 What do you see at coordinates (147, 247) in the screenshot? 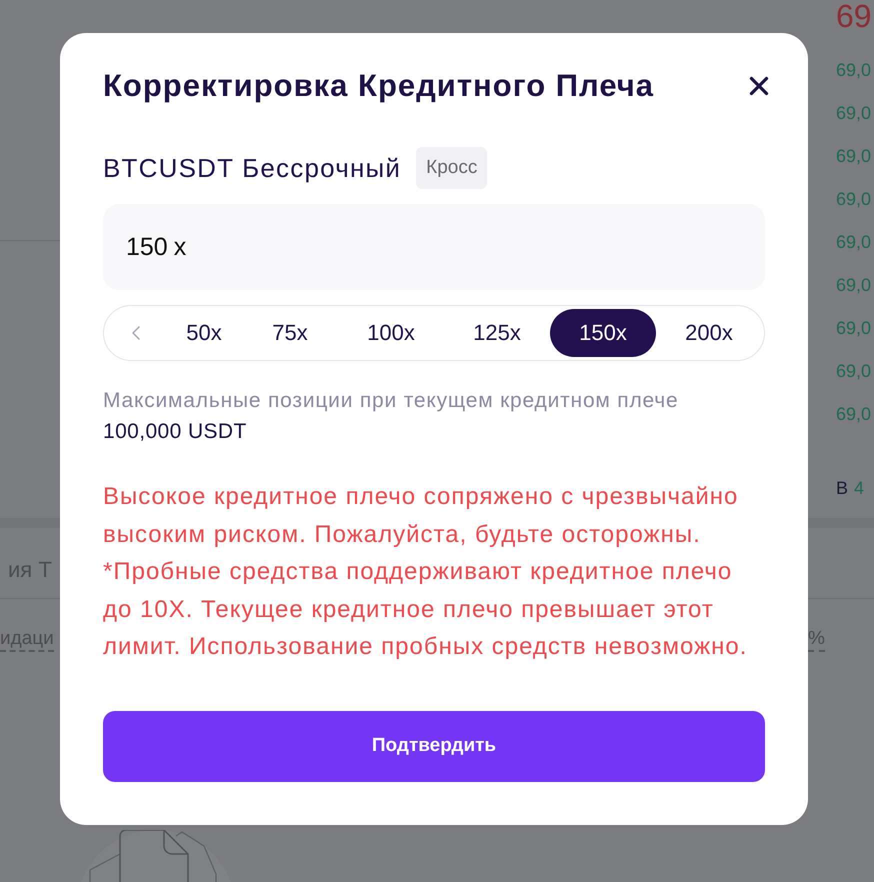
I see `leverage-value: 150` at bounding box center [147, 247].